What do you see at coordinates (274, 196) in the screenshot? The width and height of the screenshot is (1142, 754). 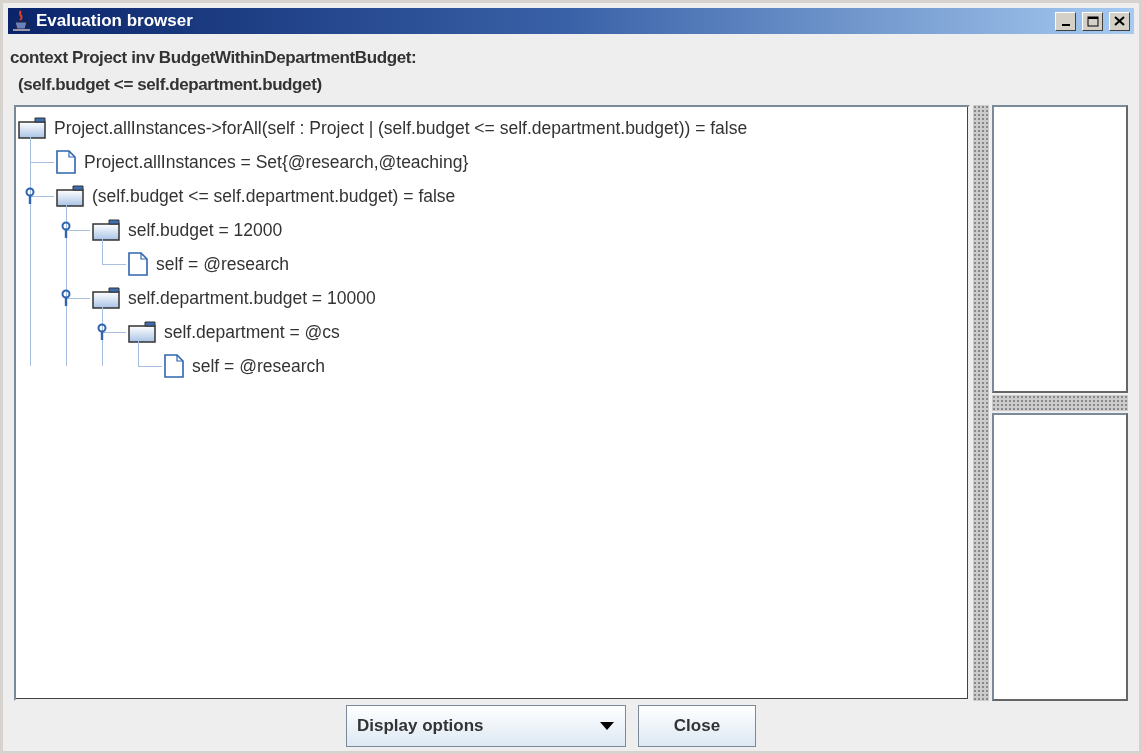 I see `tree-node-label: (self.budget <= self.department.budget) = false` at bounding box center [274, 196].